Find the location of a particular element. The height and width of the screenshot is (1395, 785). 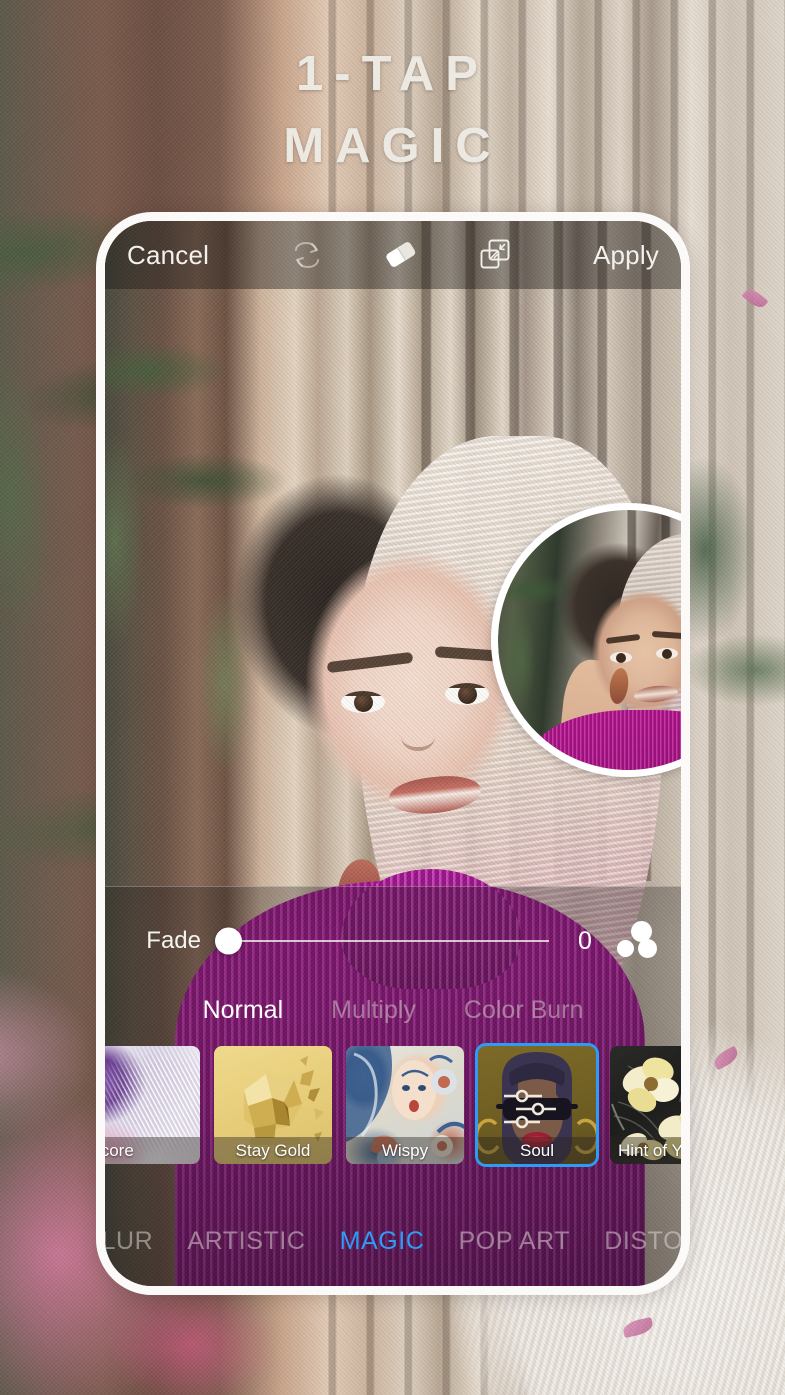

blend-mode-normal: Normal is located at coordinates (243, 1010).